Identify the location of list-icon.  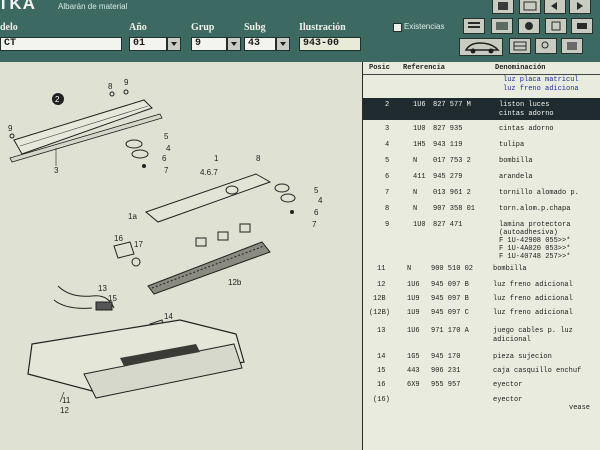
(474, 26).